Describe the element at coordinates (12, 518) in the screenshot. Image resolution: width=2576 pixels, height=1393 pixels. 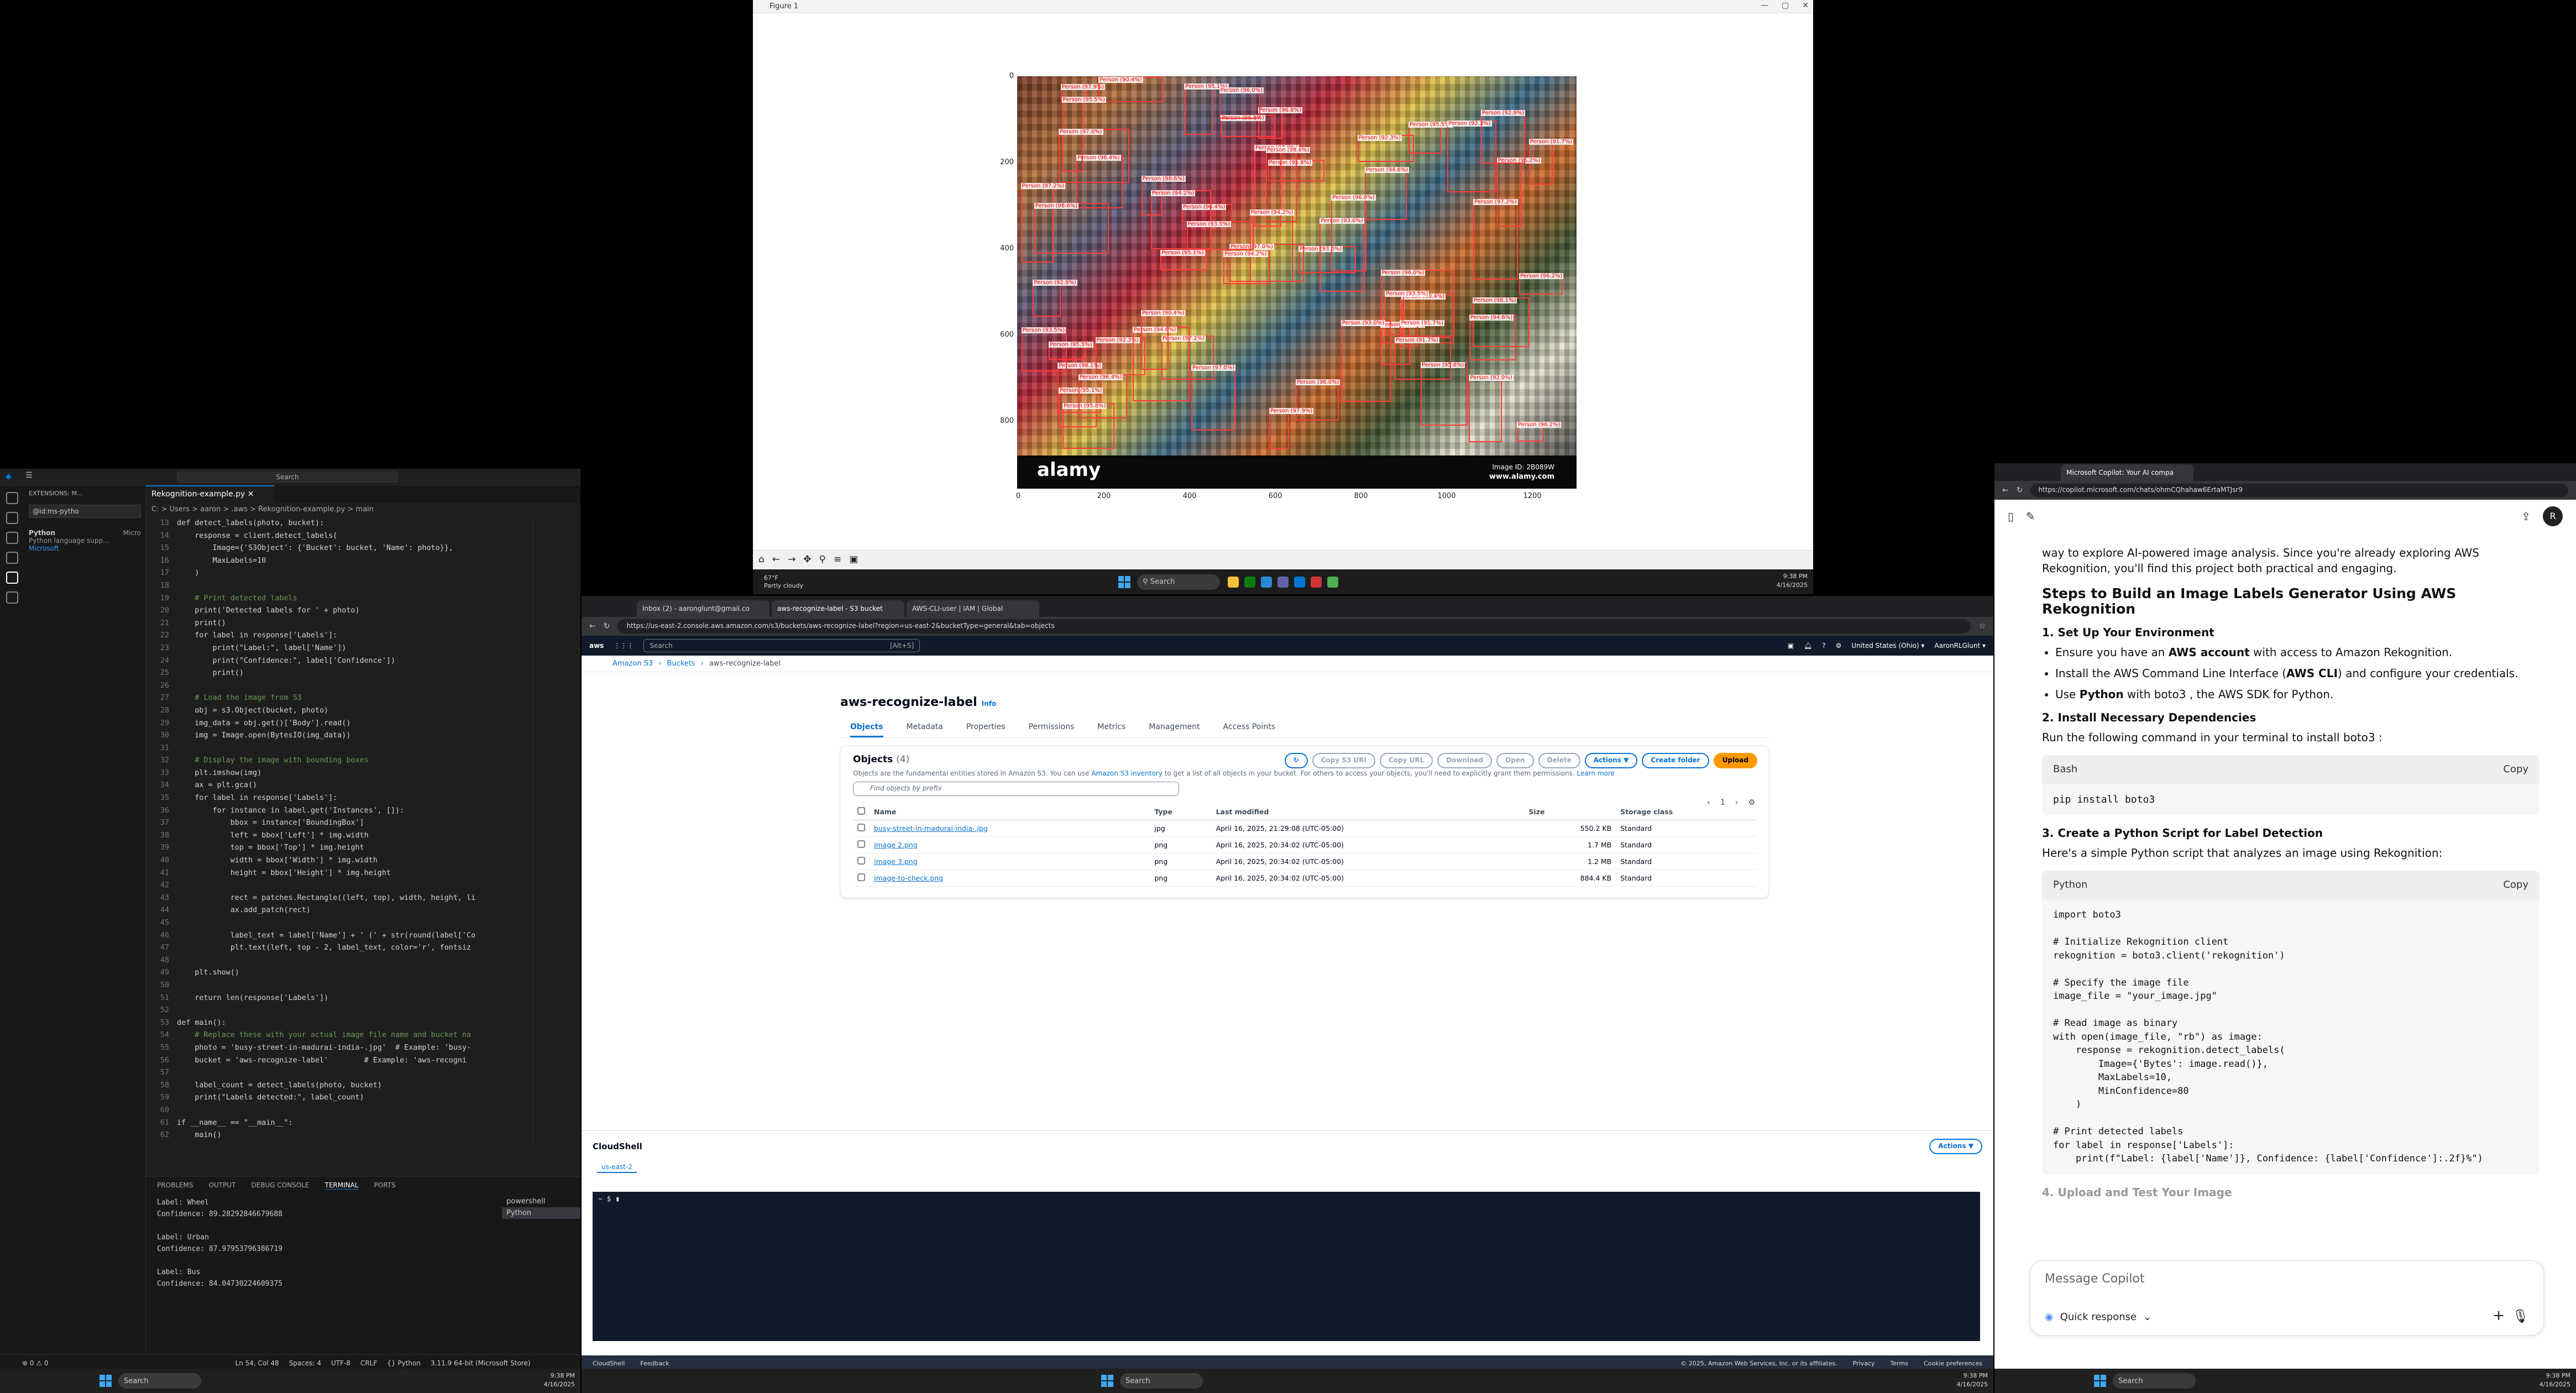
I see `search-icon` at that location.